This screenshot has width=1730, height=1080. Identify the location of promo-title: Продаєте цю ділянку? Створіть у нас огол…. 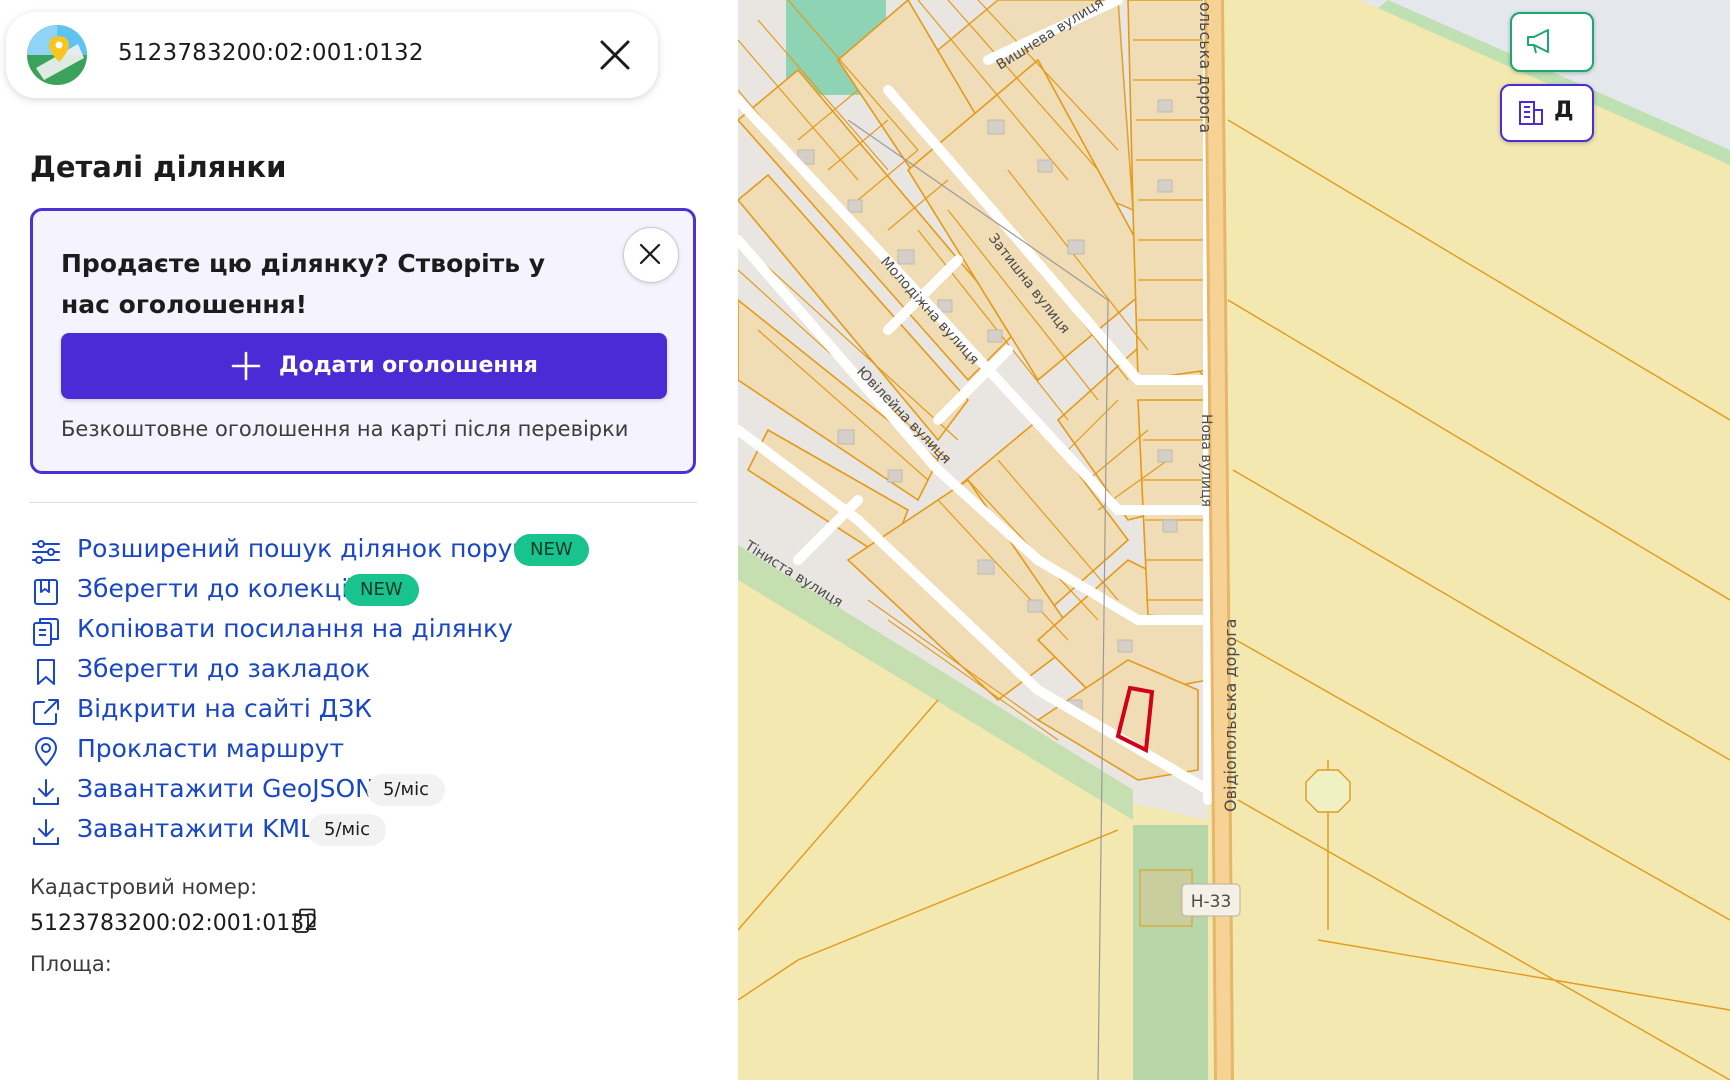
(303, 284).